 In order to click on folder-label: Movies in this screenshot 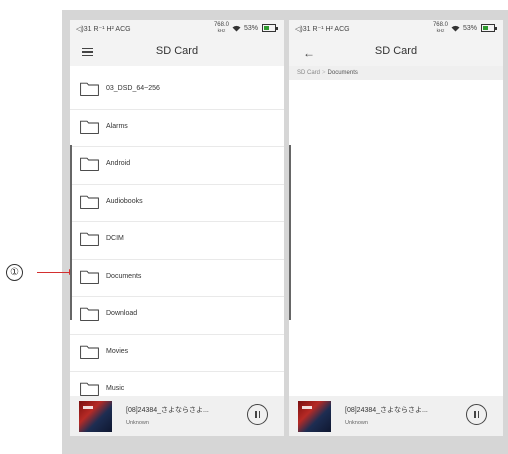, I will do `click(117, 351)`.